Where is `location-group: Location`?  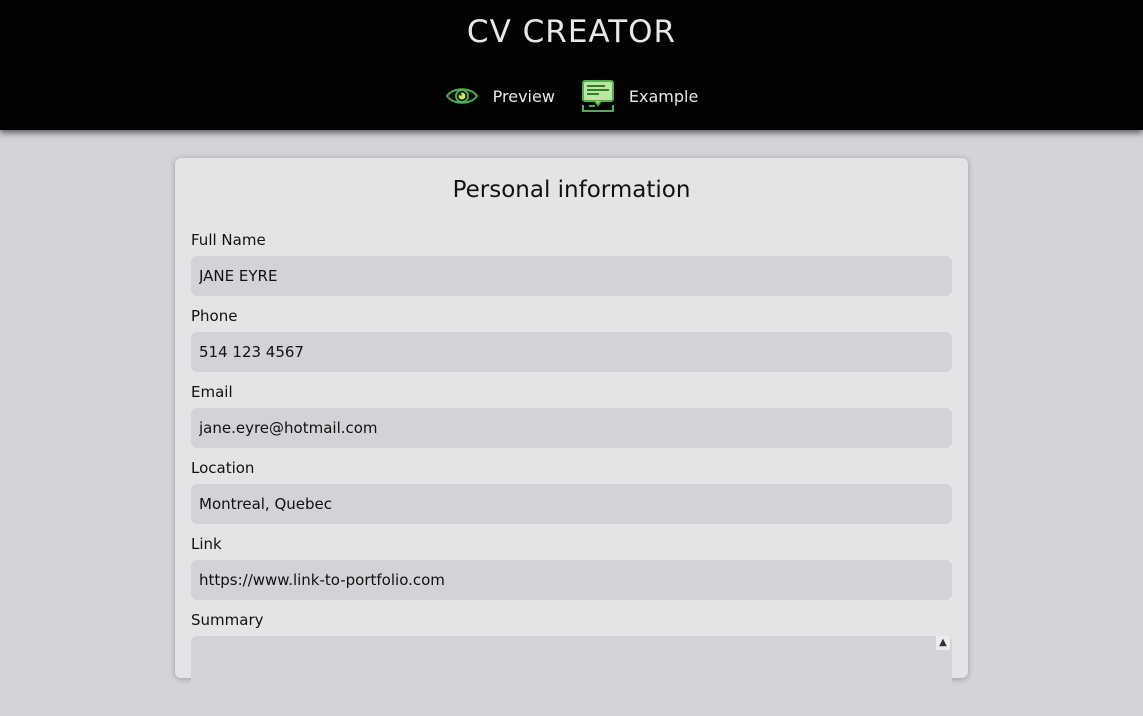 location-group: Location is located at coordinates (571, 491).